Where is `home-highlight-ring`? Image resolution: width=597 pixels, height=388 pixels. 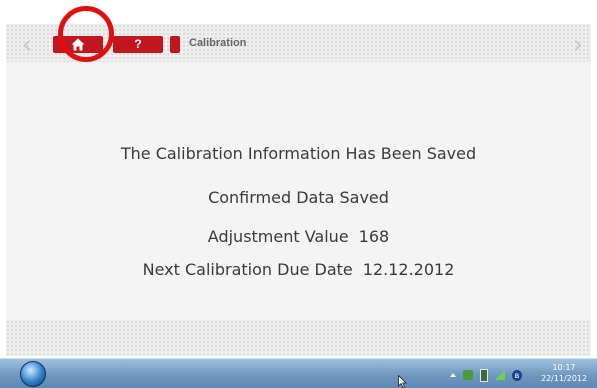 home-highlight-ring is located at coordinates (86, 34).